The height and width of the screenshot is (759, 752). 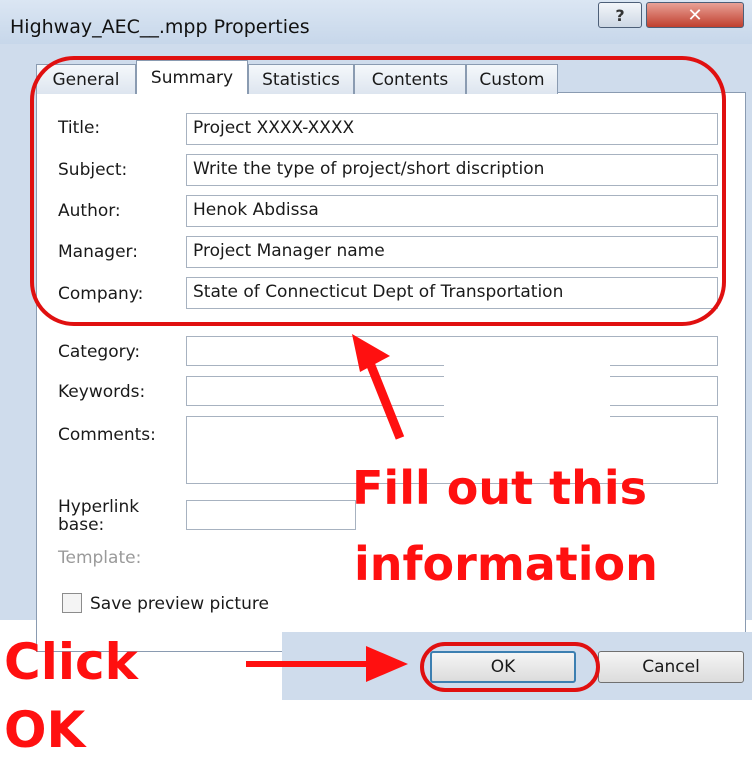 I want to click on keywords-label: Keywords:, so click(x=102, y=392).